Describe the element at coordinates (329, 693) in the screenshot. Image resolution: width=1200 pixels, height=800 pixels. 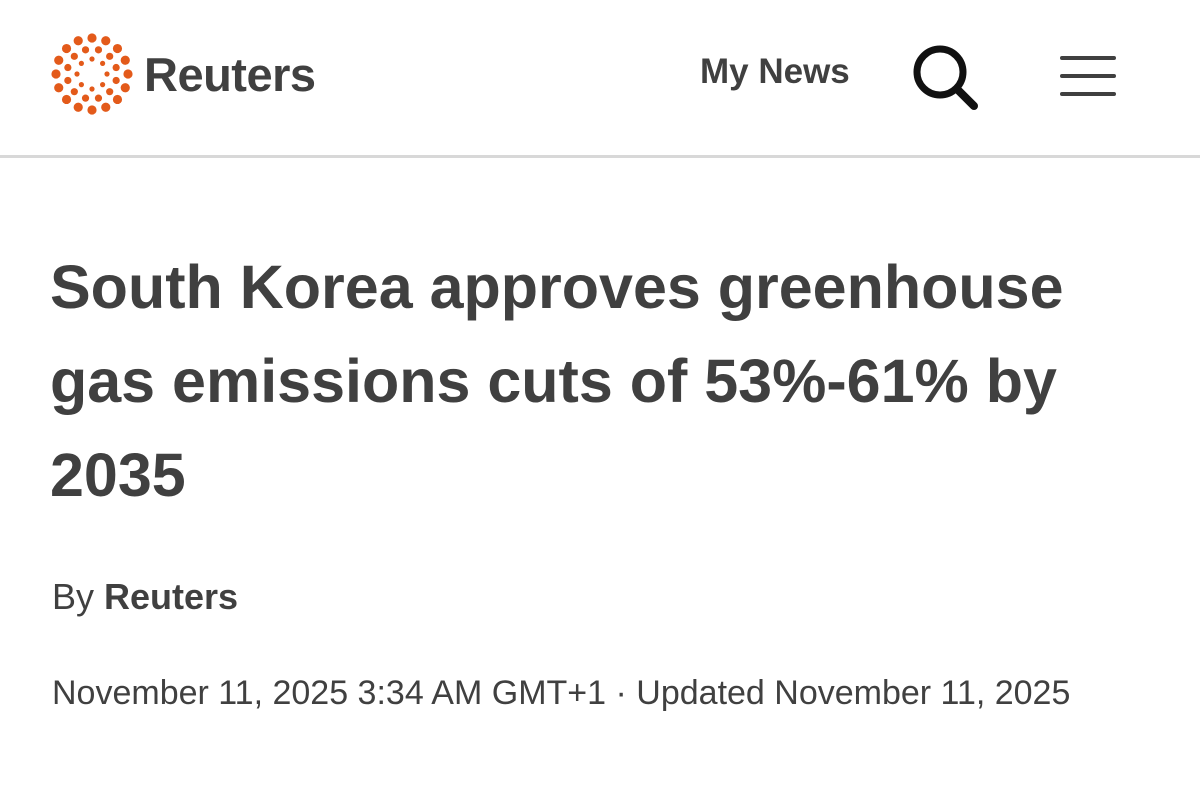
I see `published-time: November 11, 2025 3:34 AM GMT+1` at that location.